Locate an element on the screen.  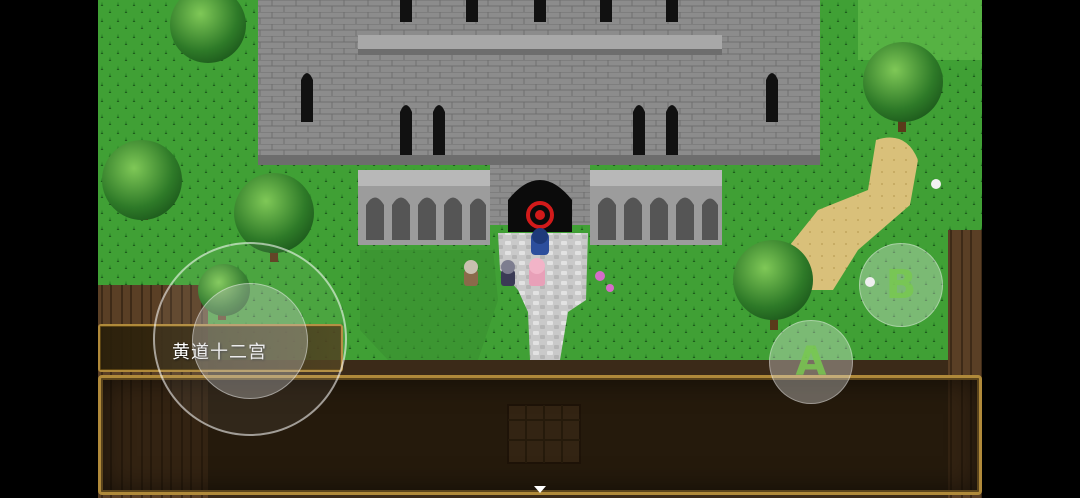
a-button-label: A is located at coordinates (811, 362).